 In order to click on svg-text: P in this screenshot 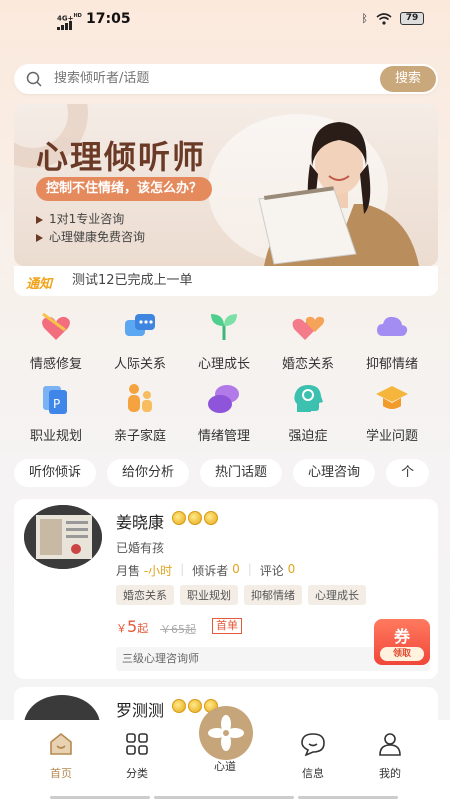, I will do `click(56, 404)`.